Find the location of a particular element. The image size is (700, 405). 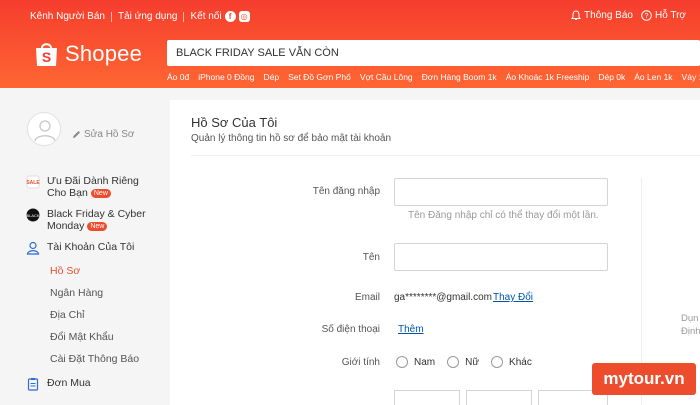

suggestion-link: iPhone 0 Đồng is located at coordinates (226, 77).